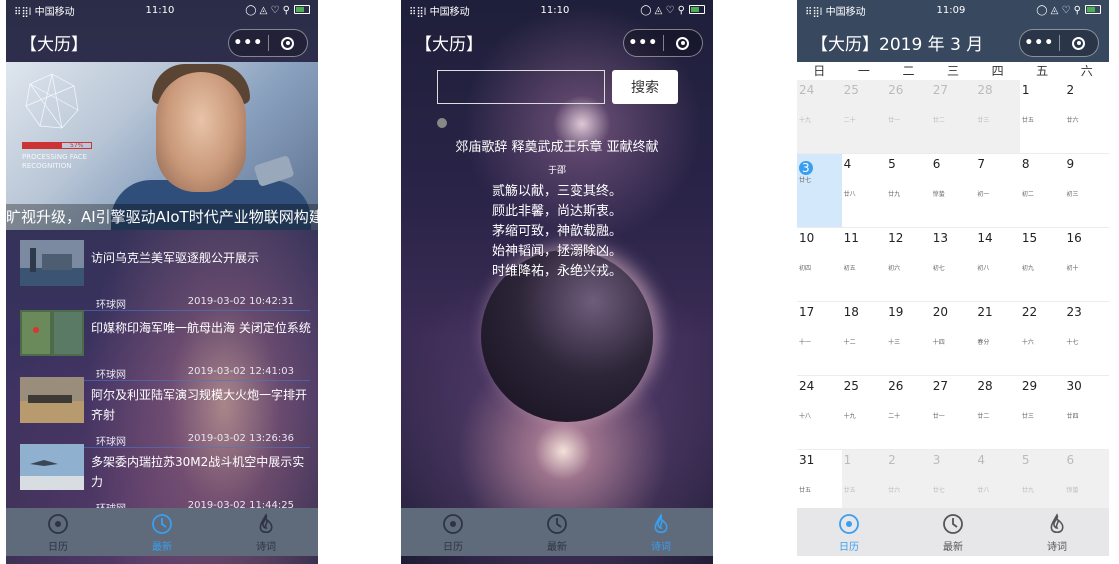 The image size is (1119, 564). Describe the element at coordinates (997, 412) in the screenshot. I see `calendar-day: 28 廿二` at that location.